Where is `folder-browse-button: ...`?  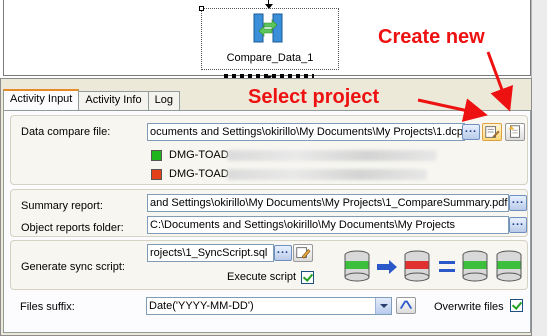
folder-browse-button: ... is located at coordinates (518, 225).